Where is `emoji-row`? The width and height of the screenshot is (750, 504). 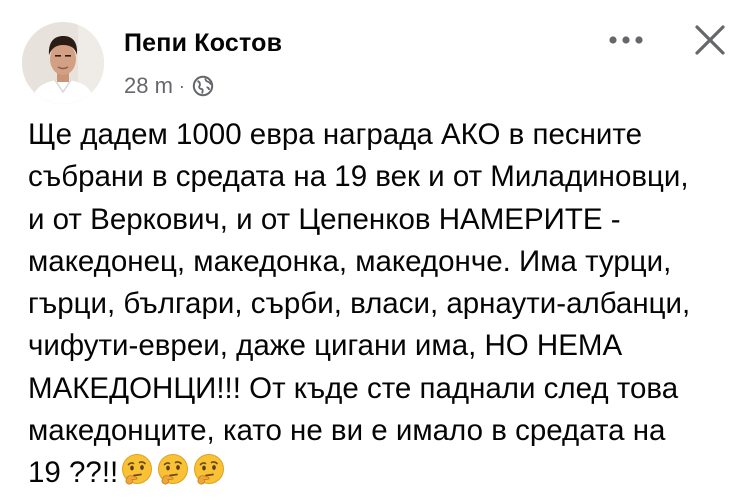
emoji-row is located at coordinates (174, 476).